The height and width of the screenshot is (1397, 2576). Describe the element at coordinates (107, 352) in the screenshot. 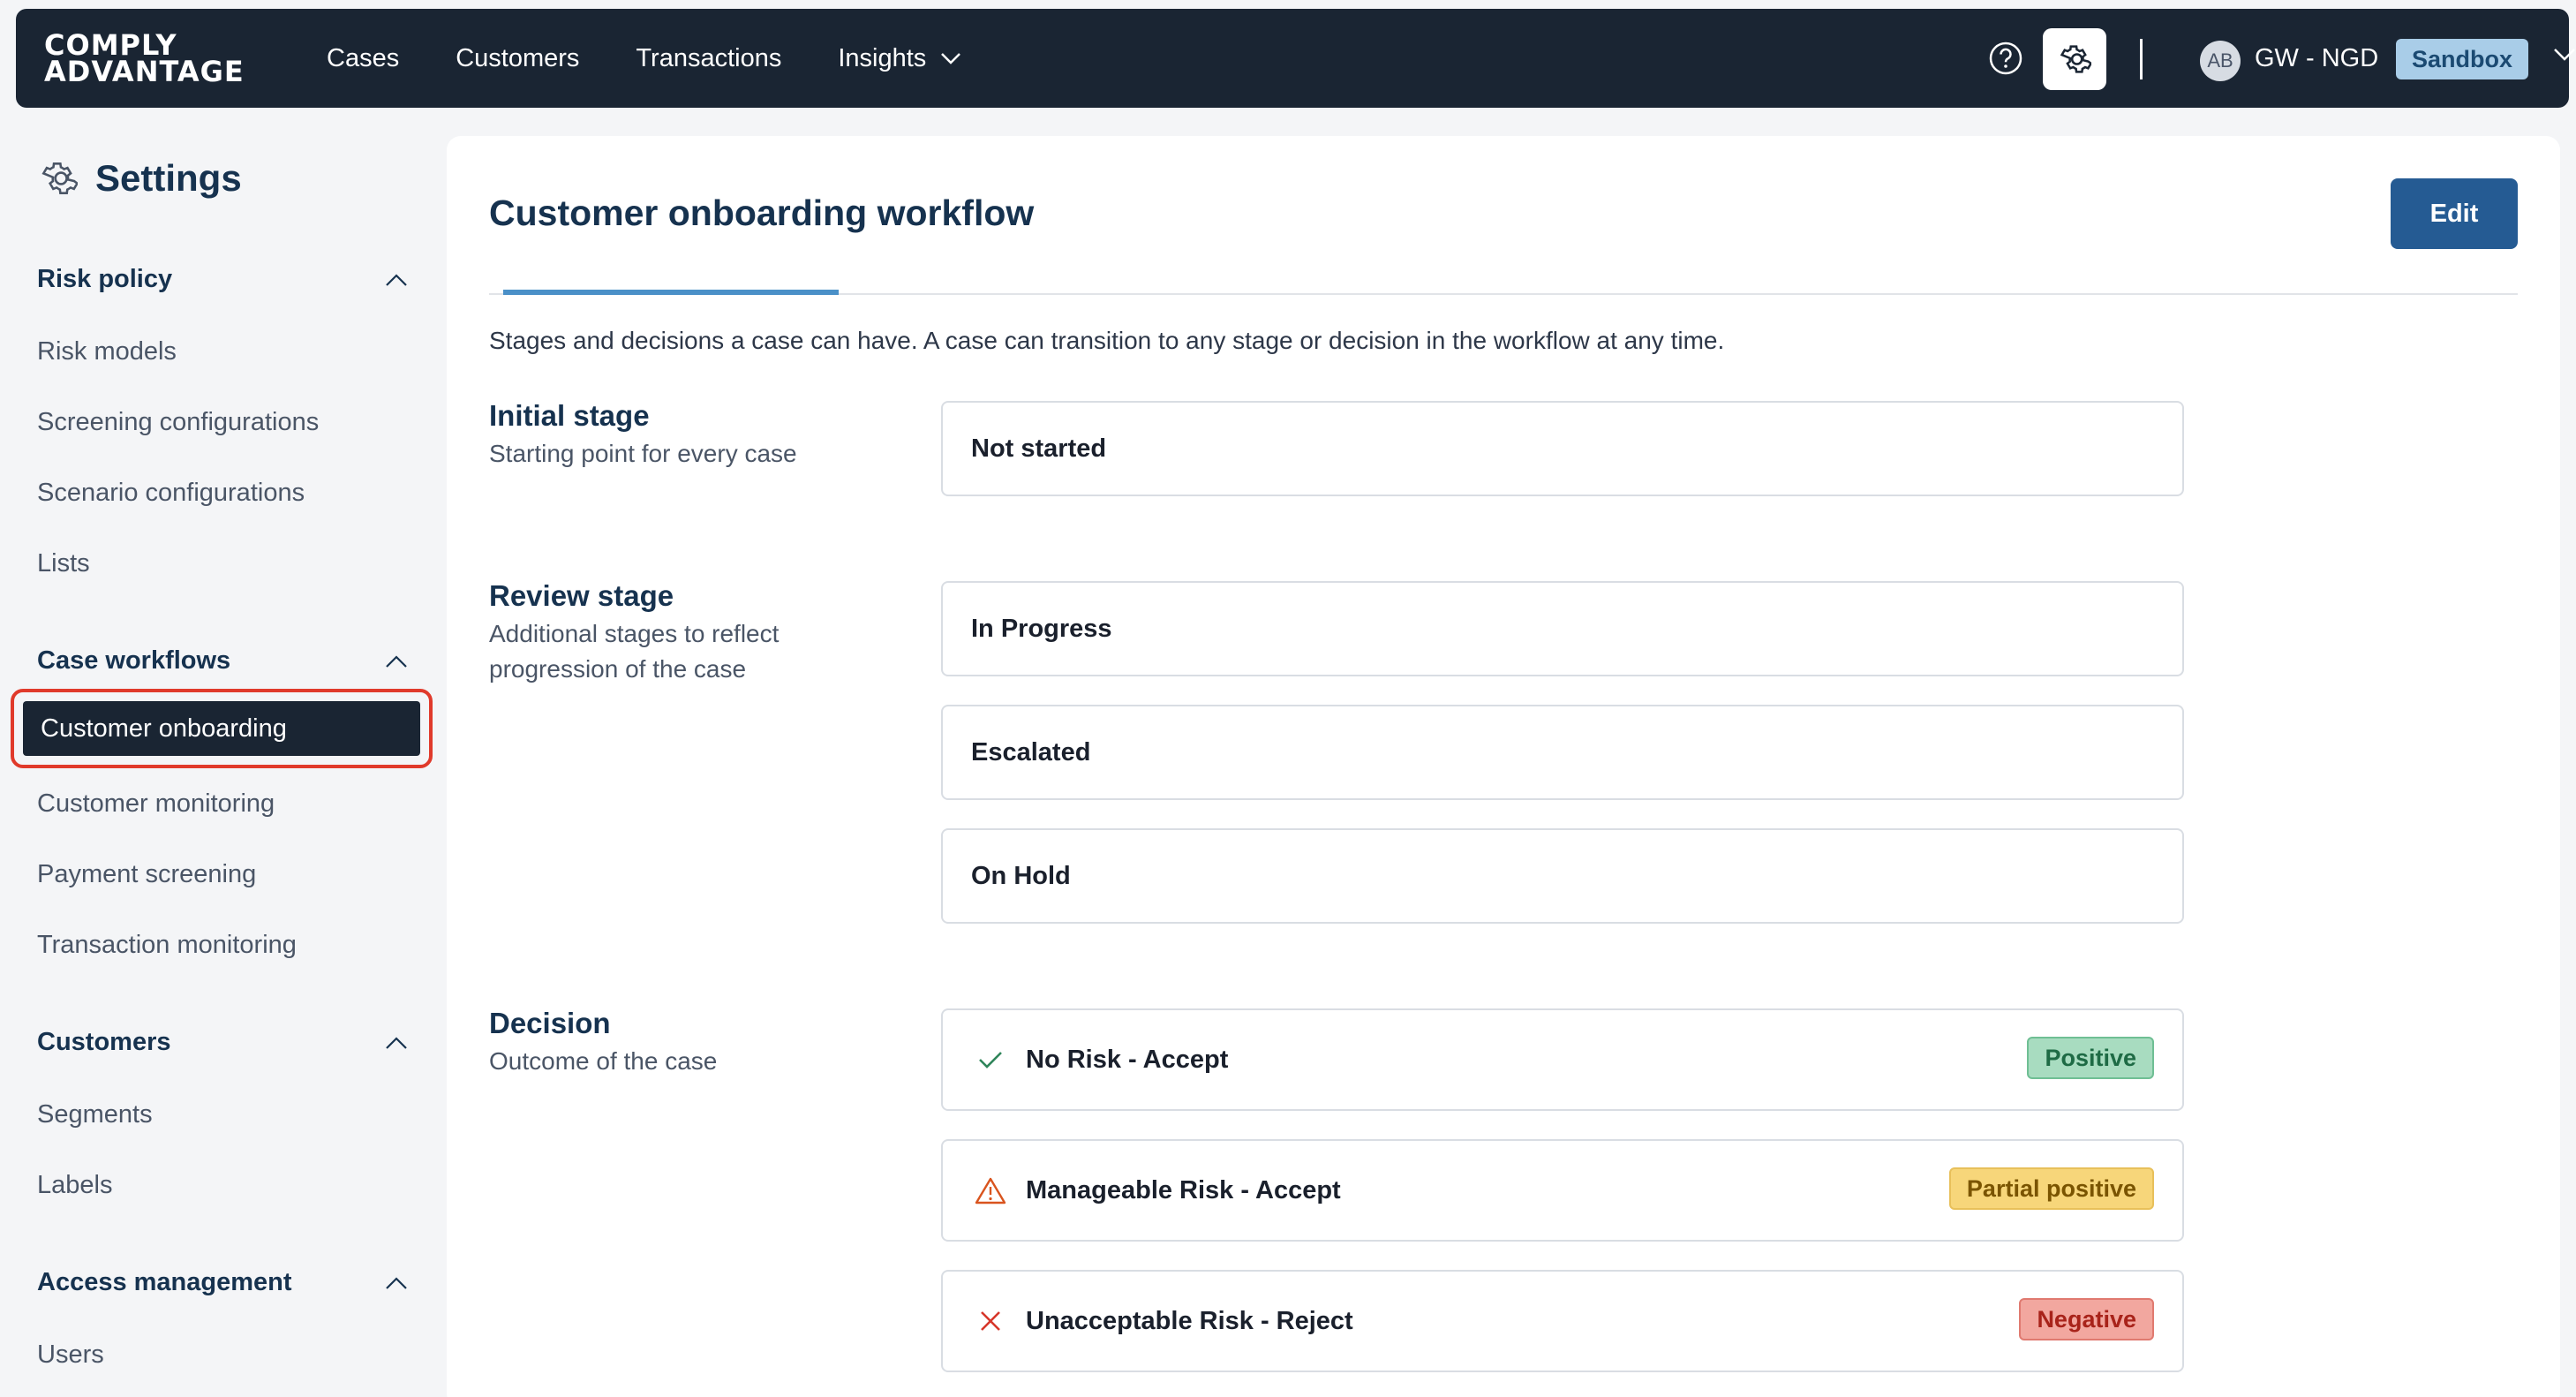

I see `sidebar-item-risk-models: Risk models` at that location.